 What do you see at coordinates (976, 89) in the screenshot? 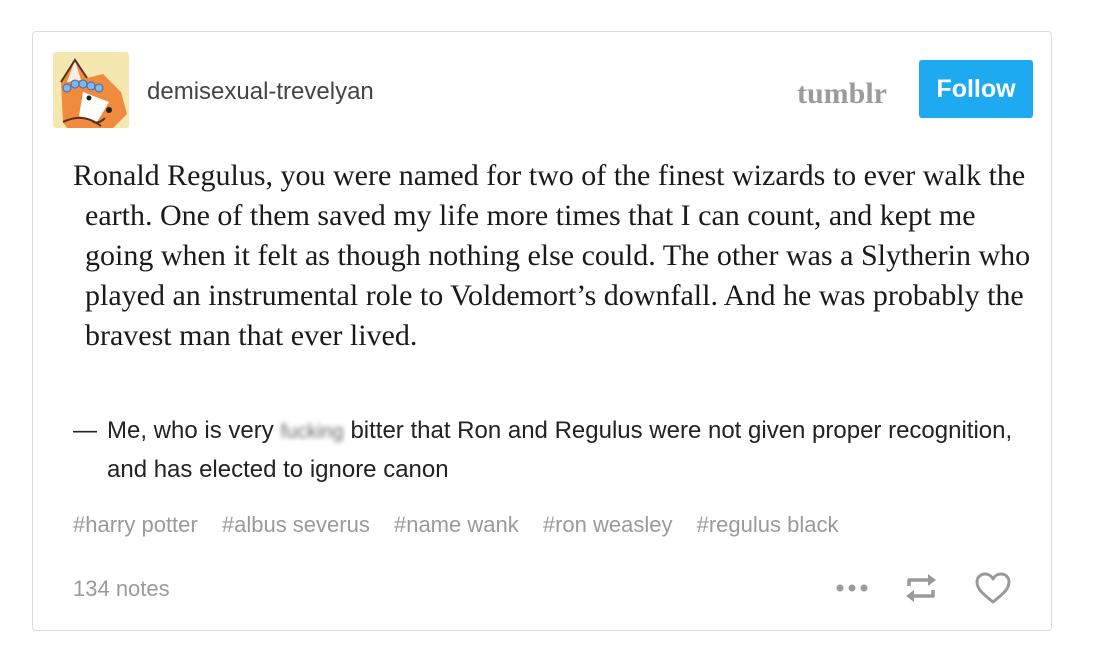
I see `follow-button: Follow` at bounding box center [976, 89].